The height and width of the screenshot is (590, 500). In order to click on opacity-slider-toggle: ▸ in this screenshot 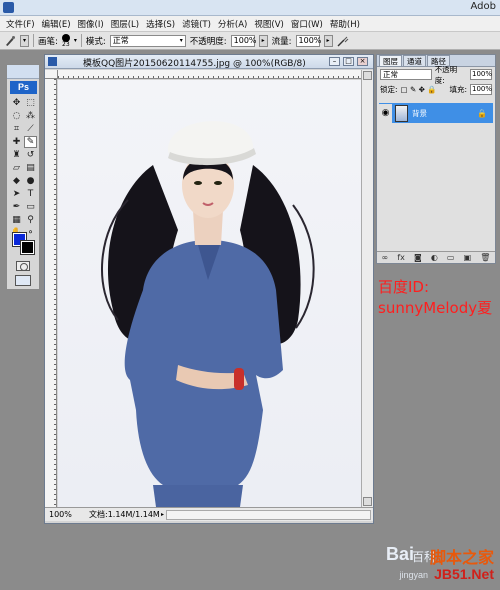, I will do `click(263, 40)`.